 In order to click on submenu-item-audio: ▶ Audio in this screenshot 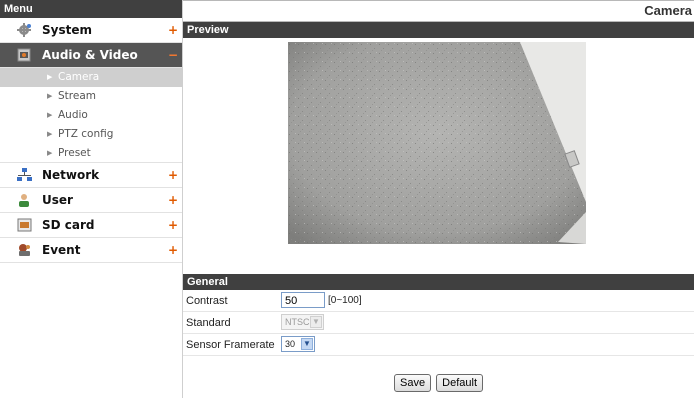, I will do `click(91, 115)`.